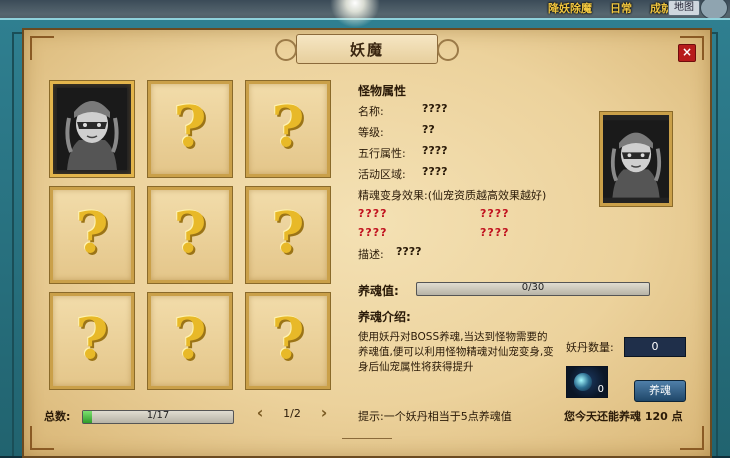  Describe the element at coordinates (590, 347) in the screenshot. I see `yaodan-count-label: 妖丹数量:` at that location.